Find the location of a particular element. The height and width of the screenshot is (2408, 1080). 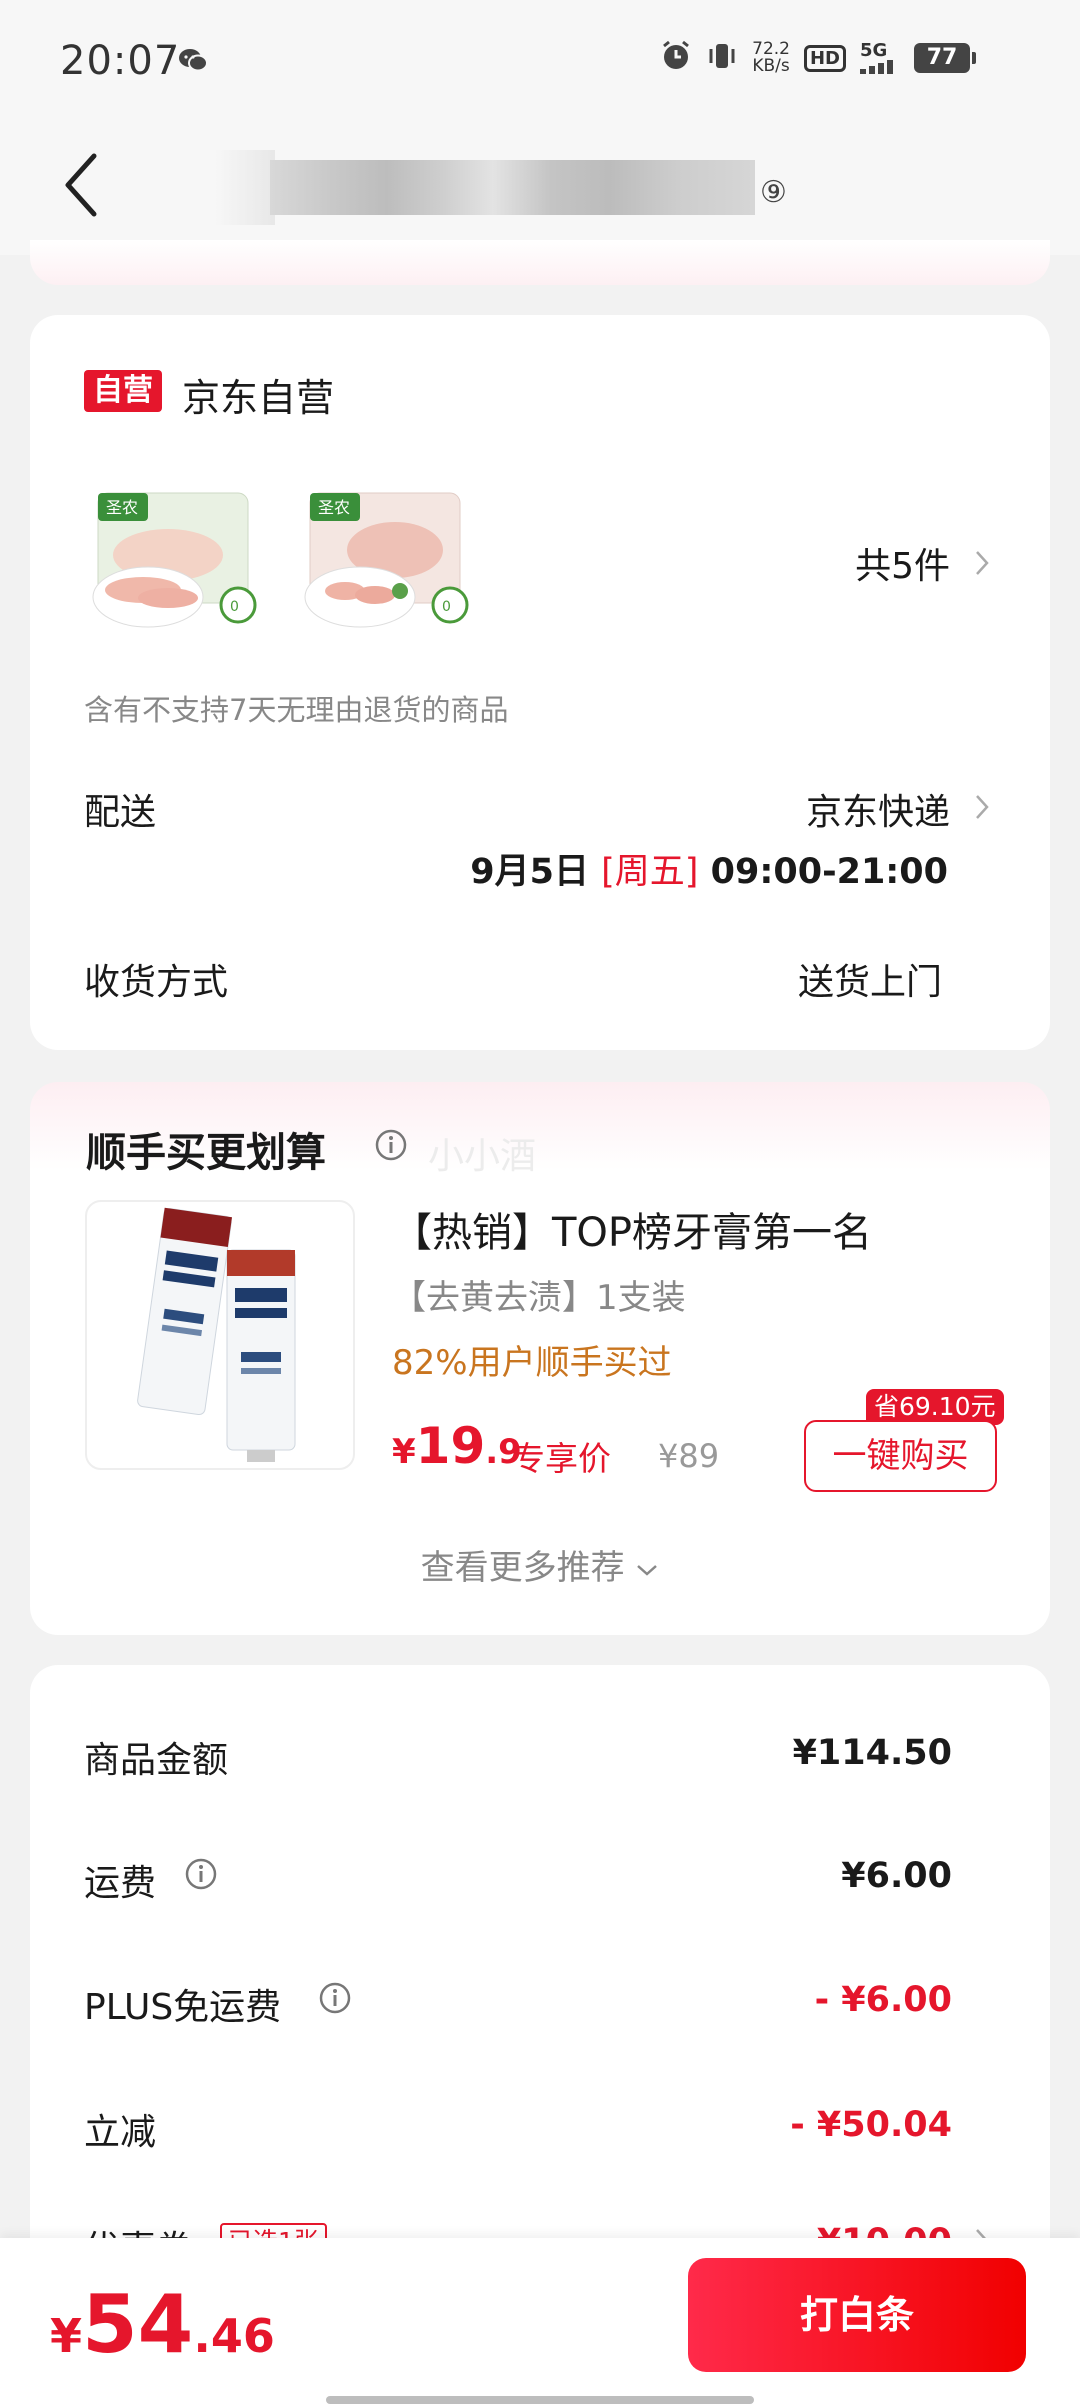

total-item-count: 共5件 is located at coordinates (902, 563).